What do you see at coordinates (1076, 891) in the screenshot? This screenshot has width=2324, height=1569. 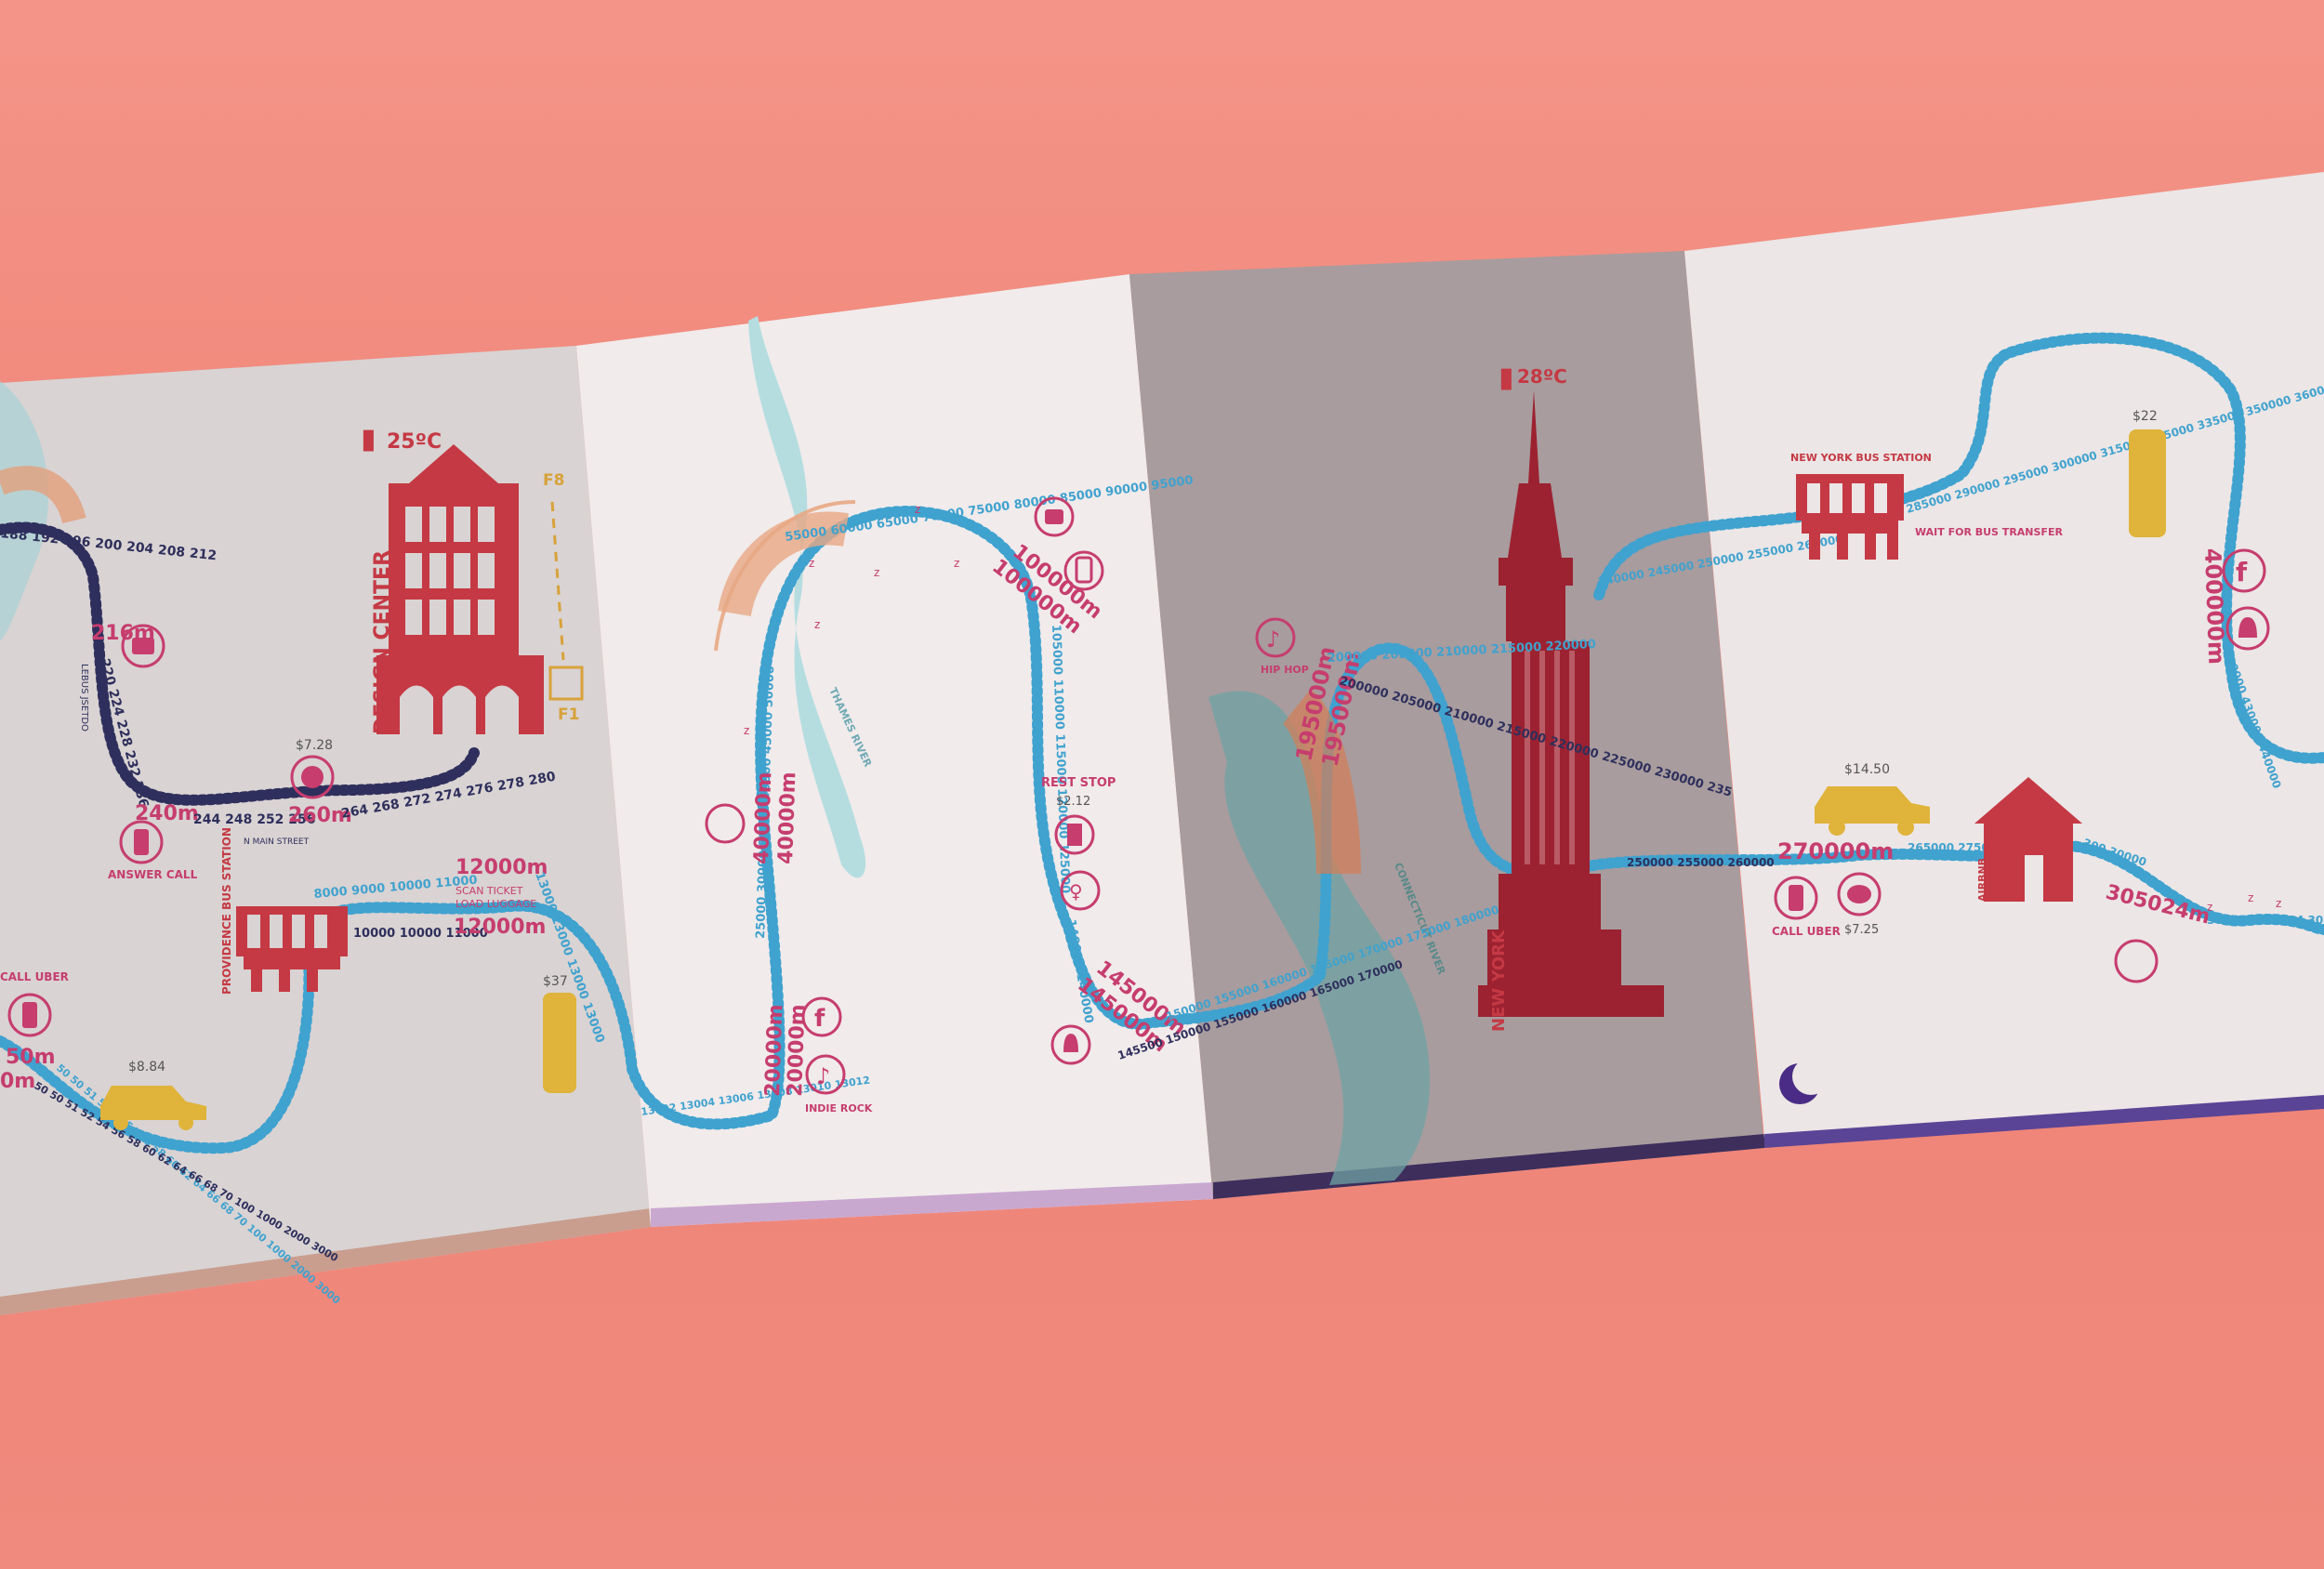 I see `restroom-icon-glyph: ♀` at bounding box center [1076, 891].